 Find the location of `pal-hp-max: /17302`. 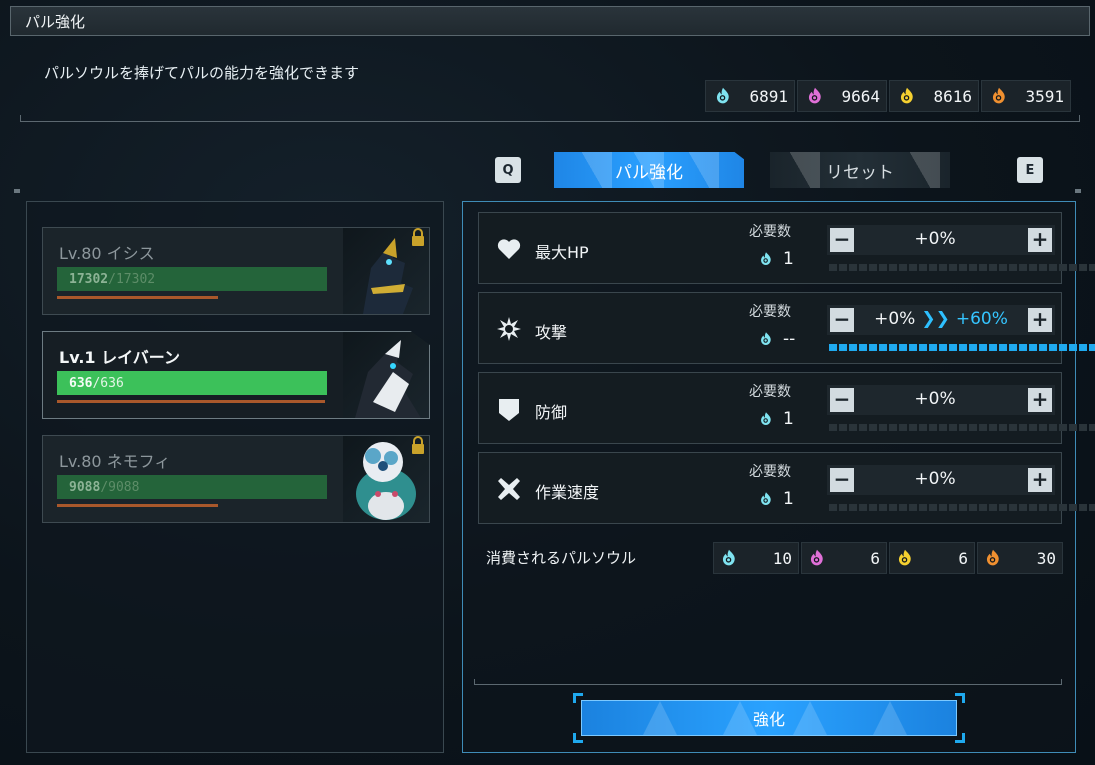

pal-hp-max: /17302 is located at coordinates (132, 279).